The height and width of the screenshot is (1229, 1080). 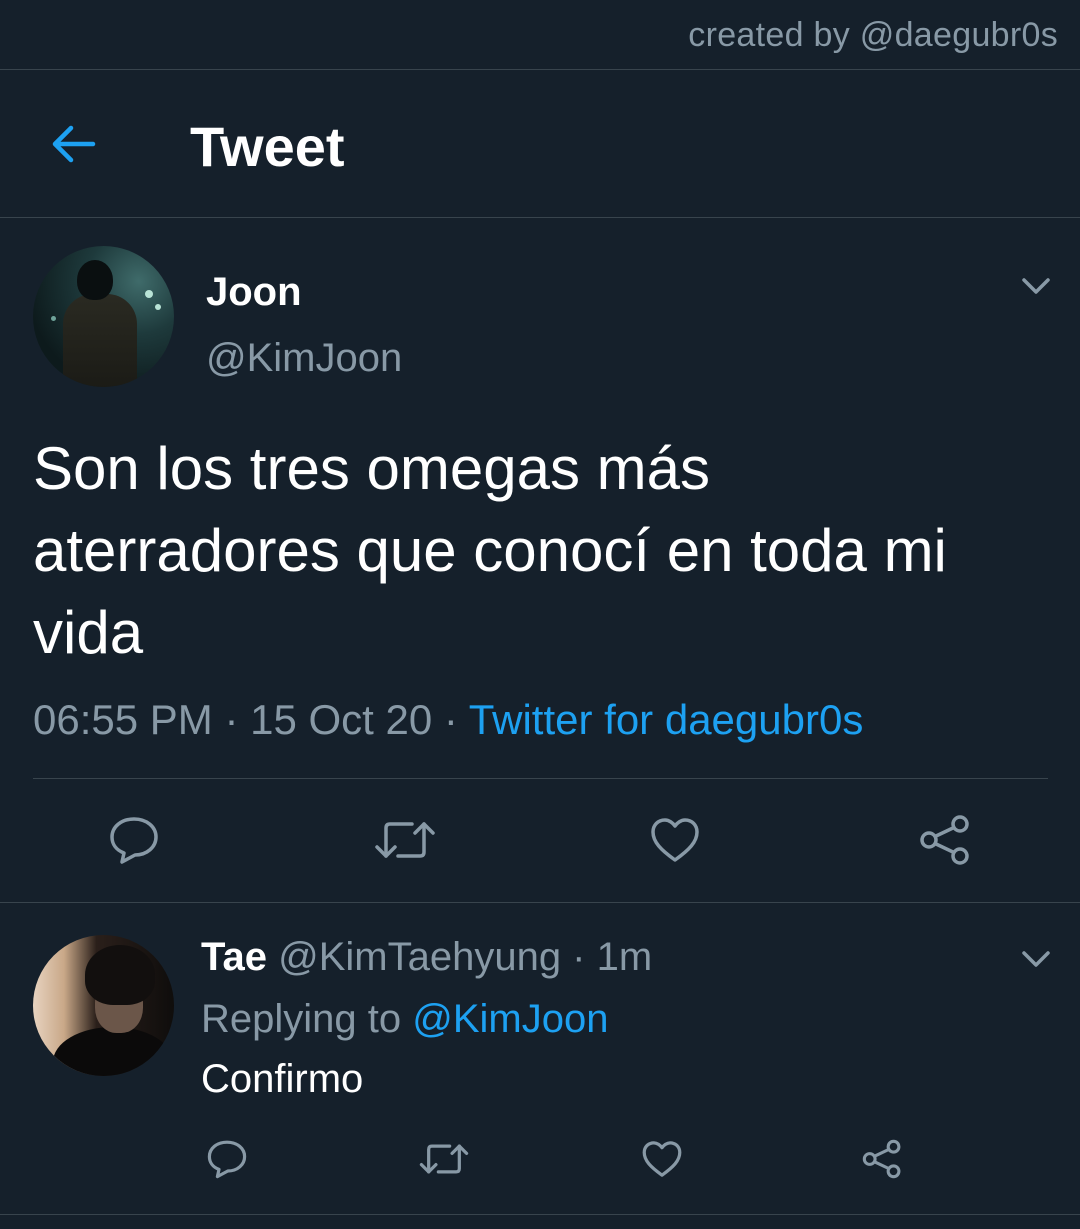 What do you see at coordinates (120, 975) in the screenshot?
I see `avatar-figure-hair` at bounding box center [120, 975].